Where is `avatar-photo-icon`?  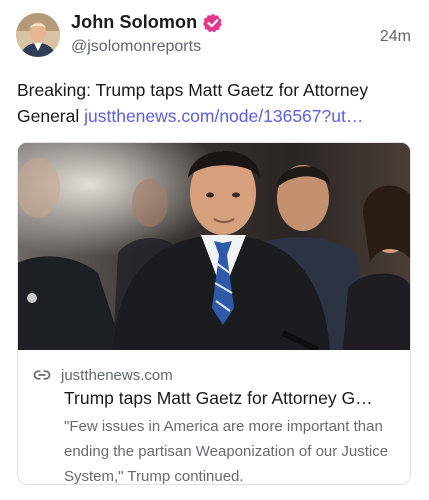
avatar-photo-icon is located at coordinates (38, 35).